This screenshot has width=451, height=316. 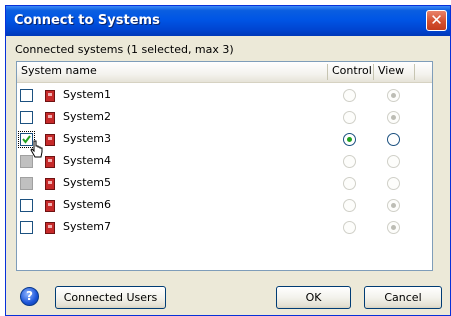 I want to click on list-header: System name Control View, so click(x=224, y=72).